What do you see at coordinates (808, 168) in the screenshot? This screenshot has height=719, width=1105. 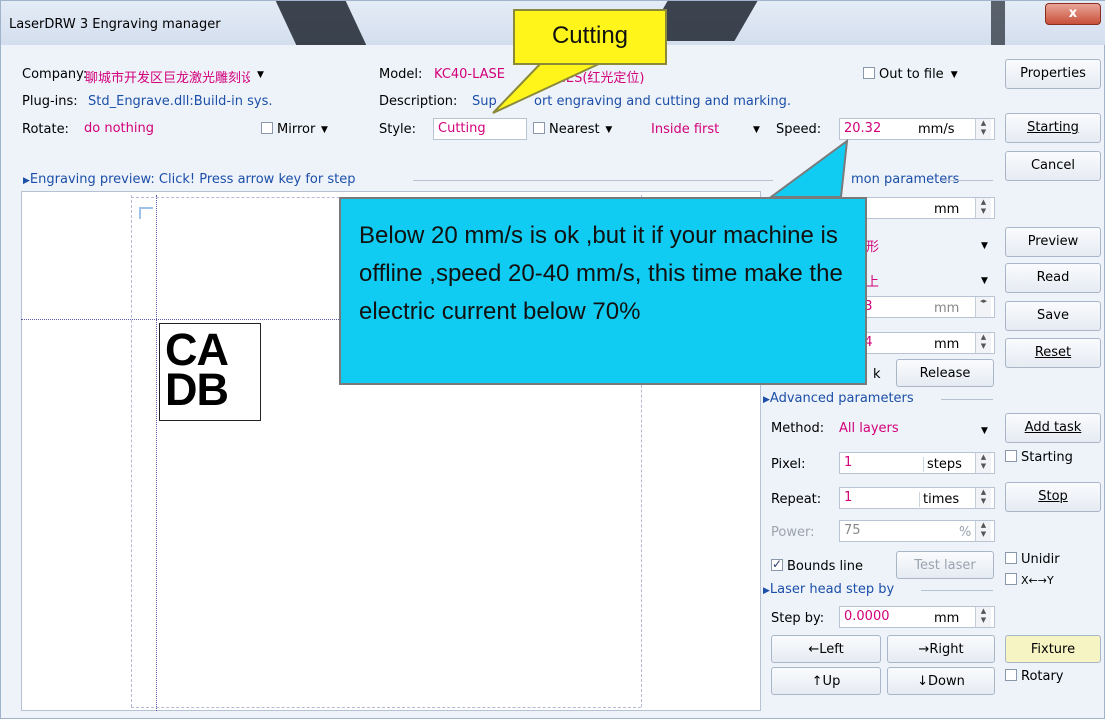 I see `speed-callout-pointer` at bounding box center [808, 168].